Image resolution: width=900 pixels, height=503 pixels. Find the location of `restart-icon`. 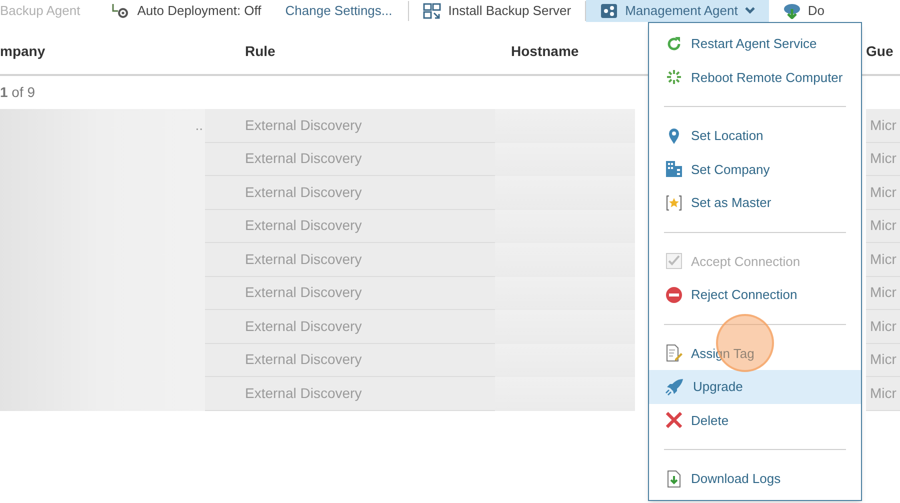

restart-icon is located at coordinates (674, 43).